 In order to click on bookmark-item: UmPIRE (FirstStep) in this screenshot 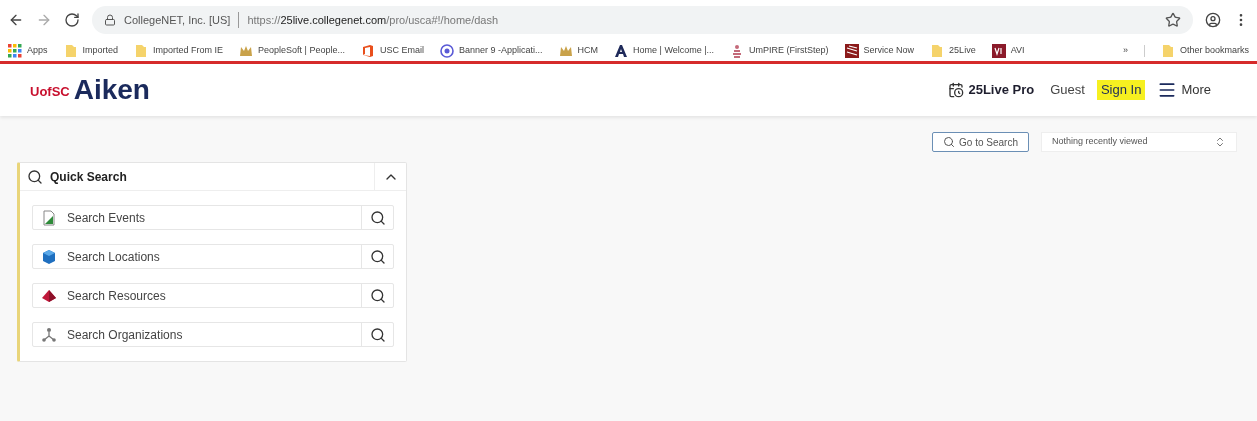, I will do `click(779, 50)`.